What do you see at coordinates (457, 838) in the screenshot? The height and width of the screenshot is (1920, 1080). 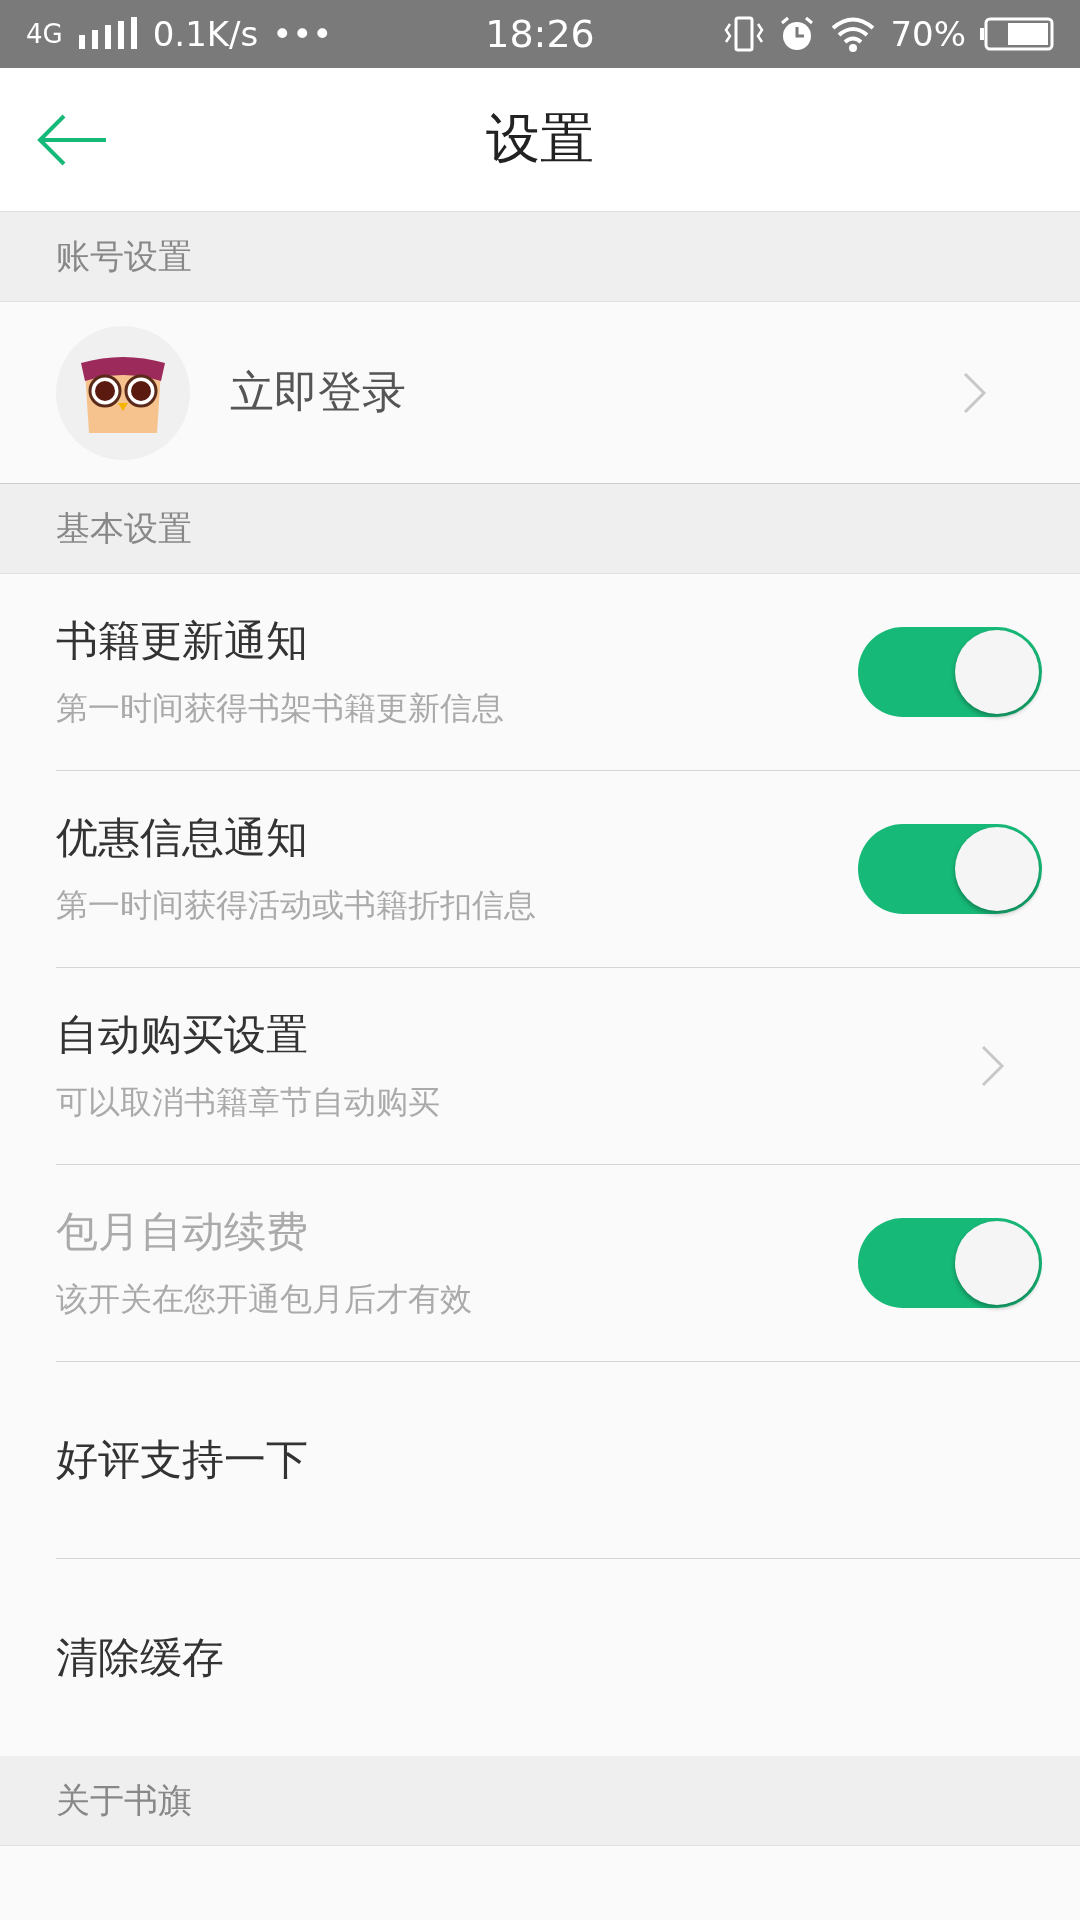 I see `setting-title: 优惠信息通知` at bounding box center [457, 838].